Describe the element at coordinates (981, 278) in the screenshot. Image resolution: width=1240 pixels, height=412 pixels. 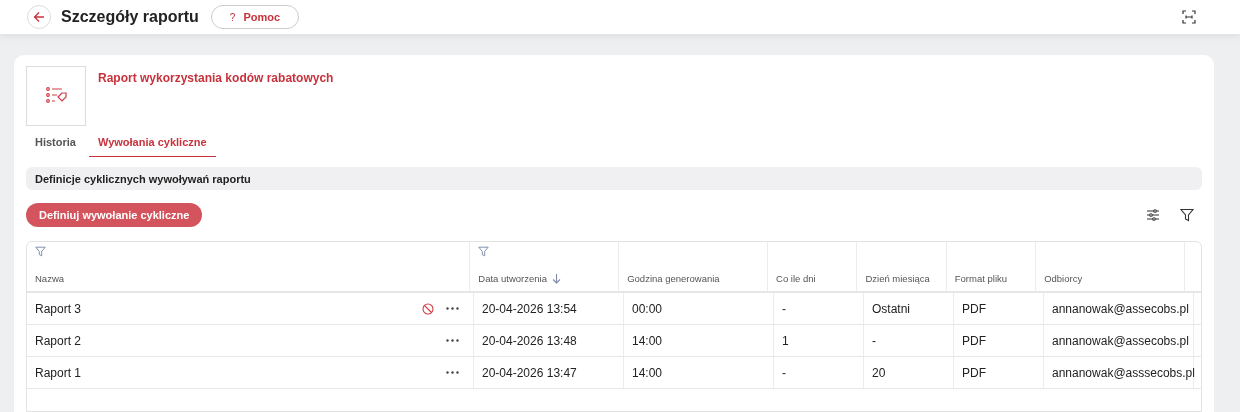
I see `column-header: Format pliku` at that location.